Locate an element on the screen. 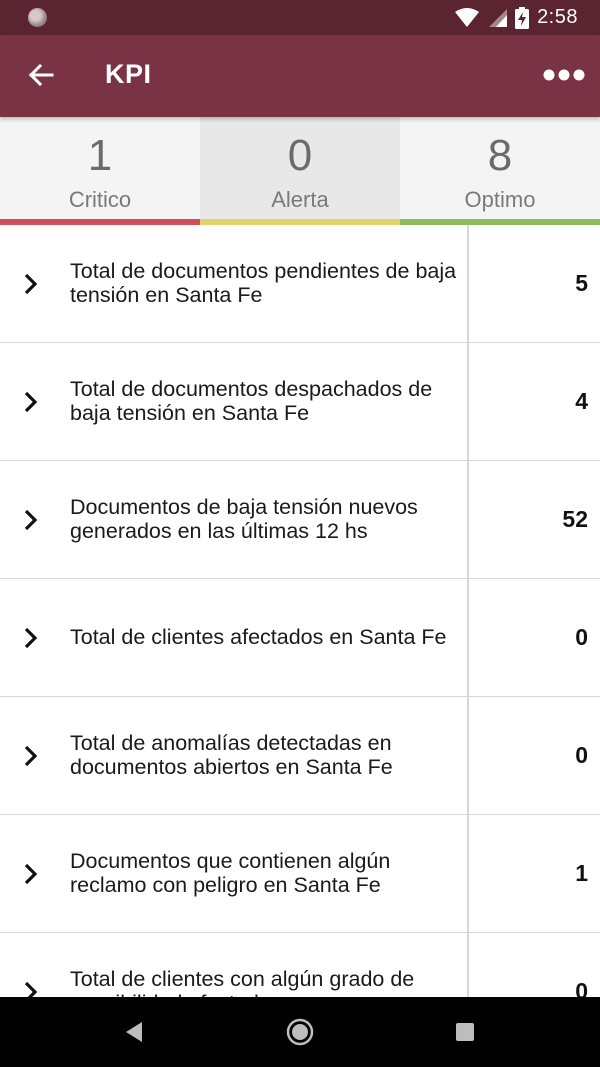  summary-label: Alerta is located at coordinates (300, 199).